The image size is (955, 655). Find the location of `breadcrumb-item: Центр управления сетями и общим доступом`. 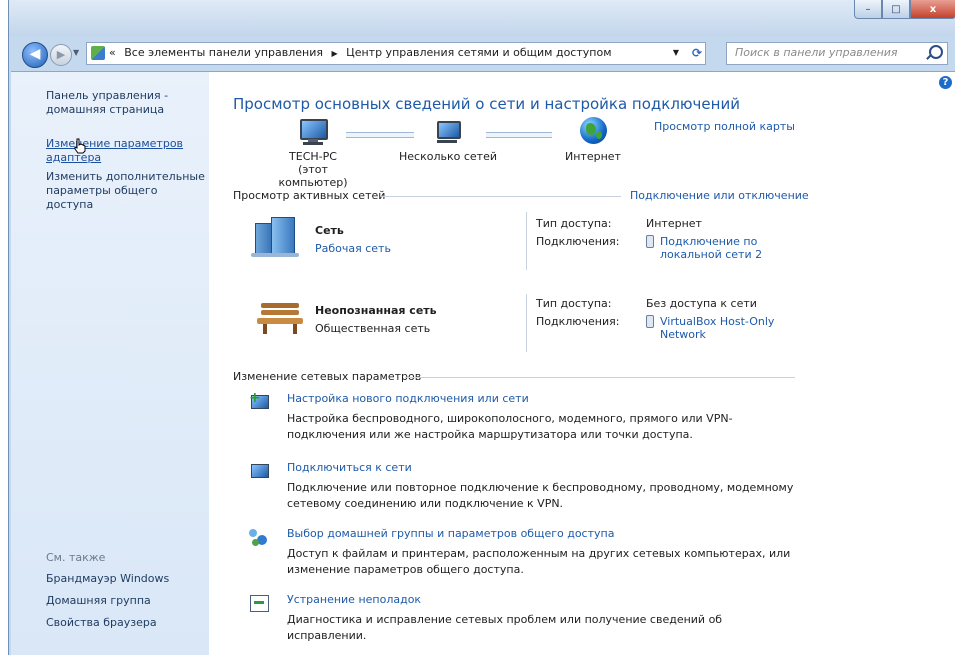

breadcrumb-item: Центр управления сетями и общим доступом is located at coordinates (478, 52).